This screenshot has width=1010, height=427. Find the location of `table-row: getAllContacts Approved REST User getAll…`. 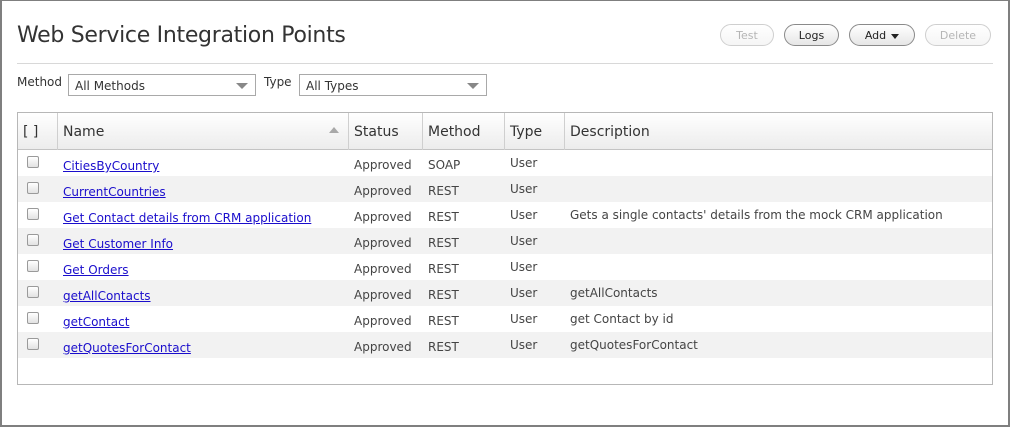

table-row: getAllContacts Approved REST User getAll… is located at coordinates (505, 293).